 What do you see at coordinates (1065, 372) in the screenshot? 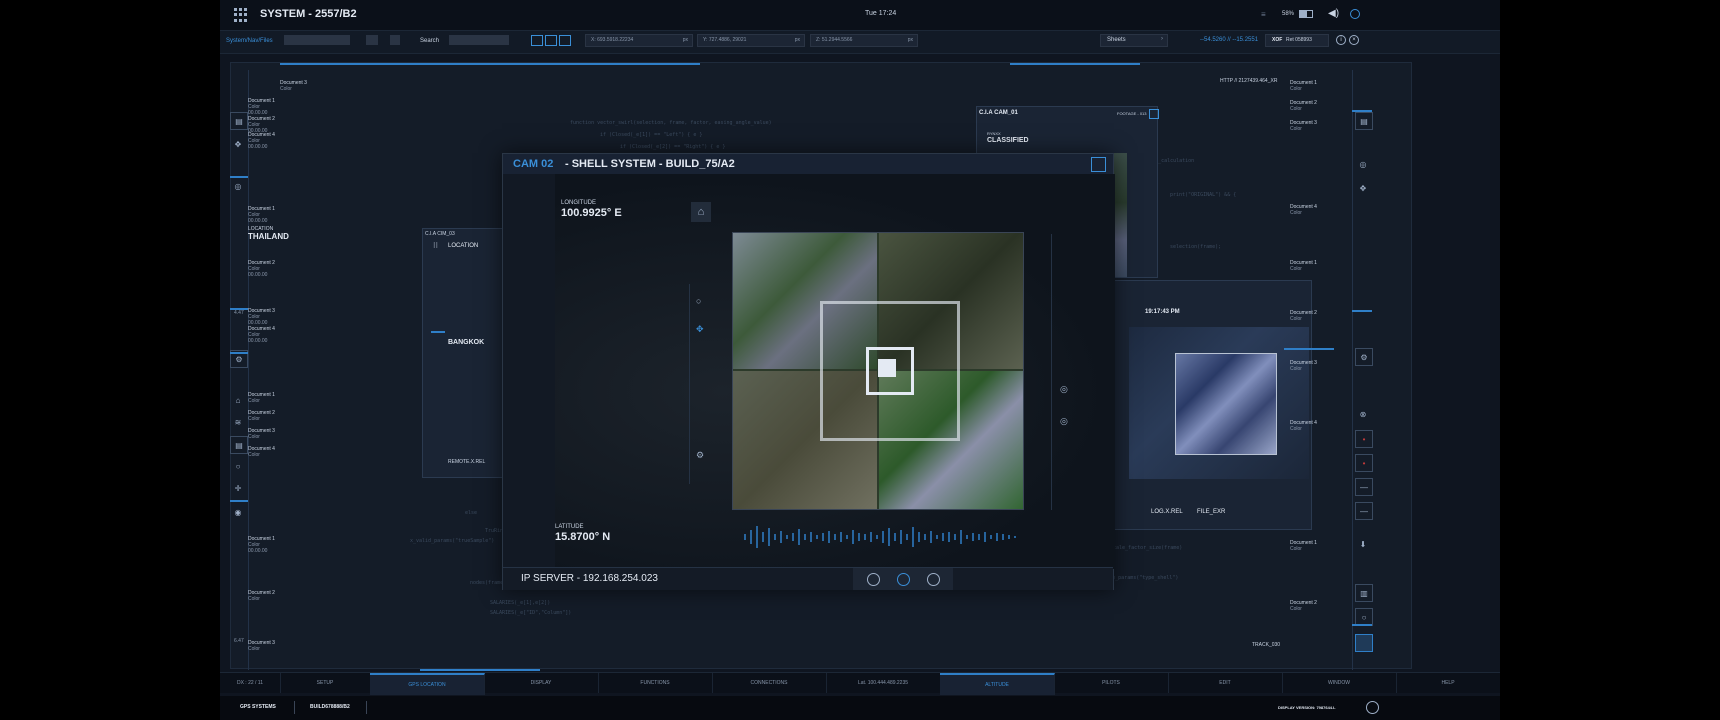
I see `cam-right-pane: ◎ ◎` at bounding box center [1065, 372].